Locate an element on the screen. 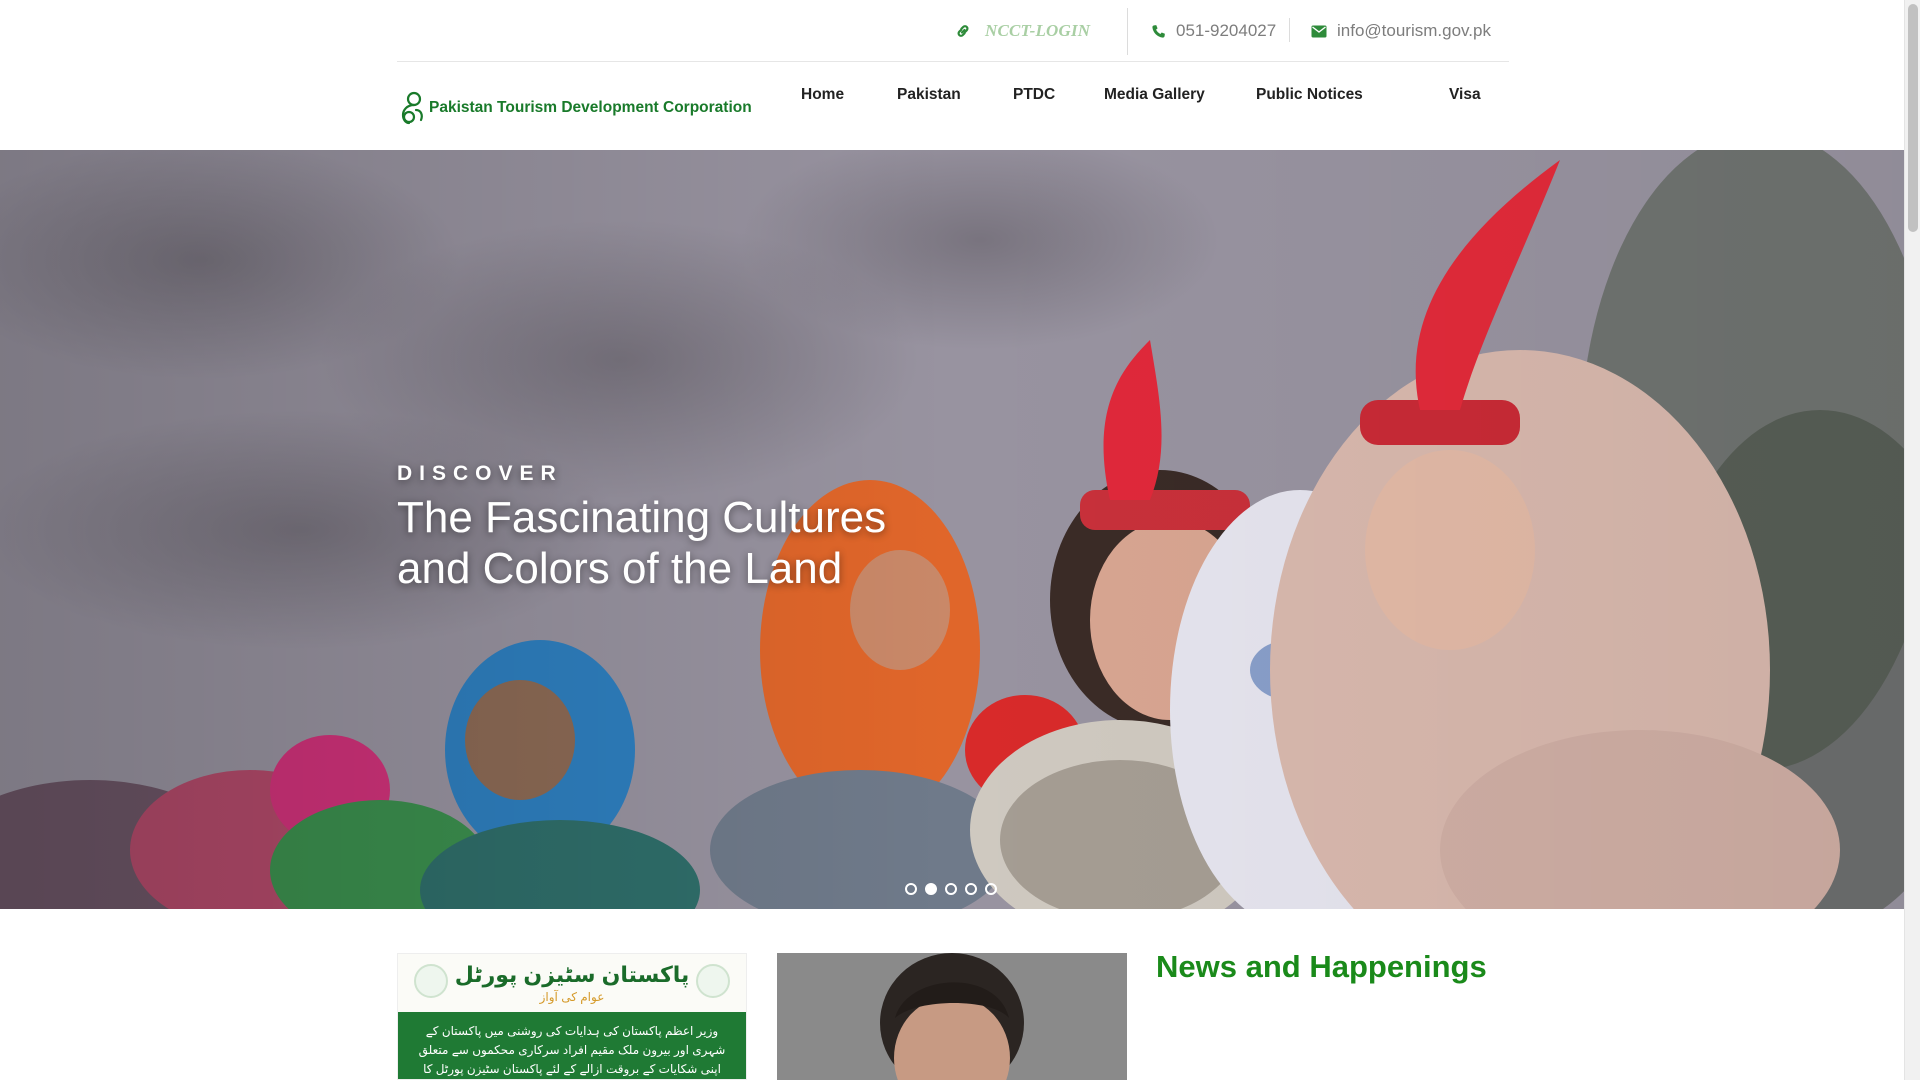 This screenshot has height=1080, width=1920. news-heading: News and Happenings is located at coordinates (1321, 966).